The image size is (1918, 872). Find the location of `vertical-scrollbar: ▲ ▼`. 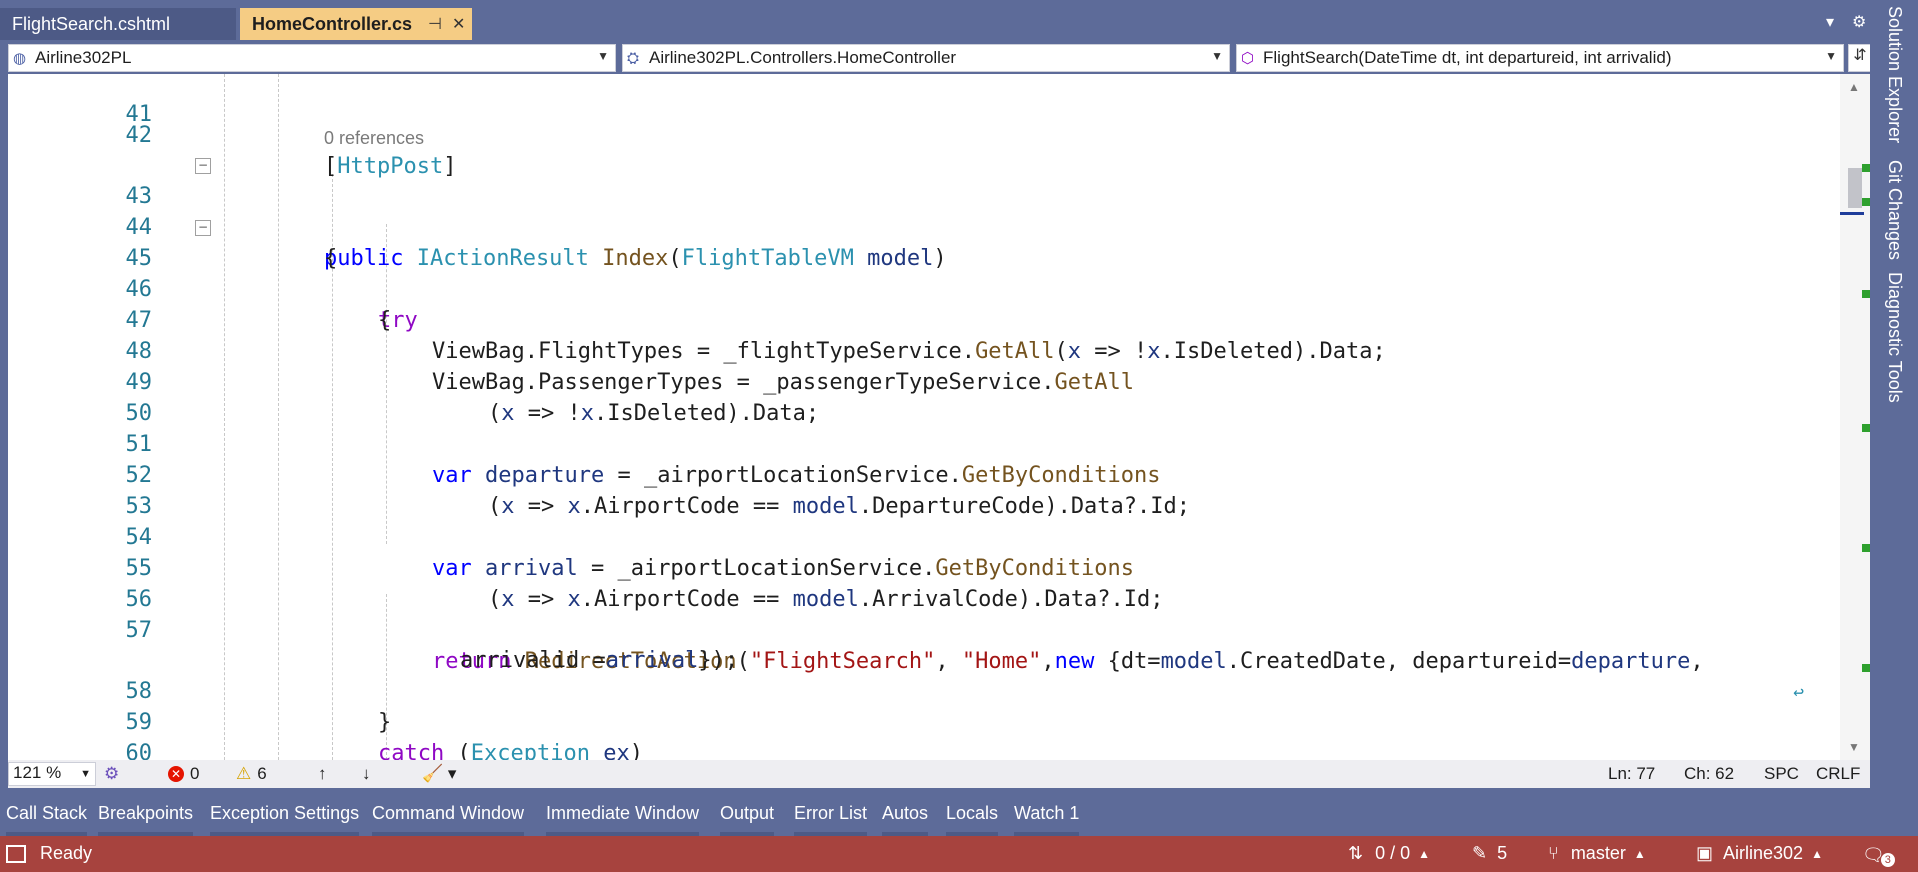

vertical-scrollbar: ▲ ▼ is located at coordinates (1855, 417).